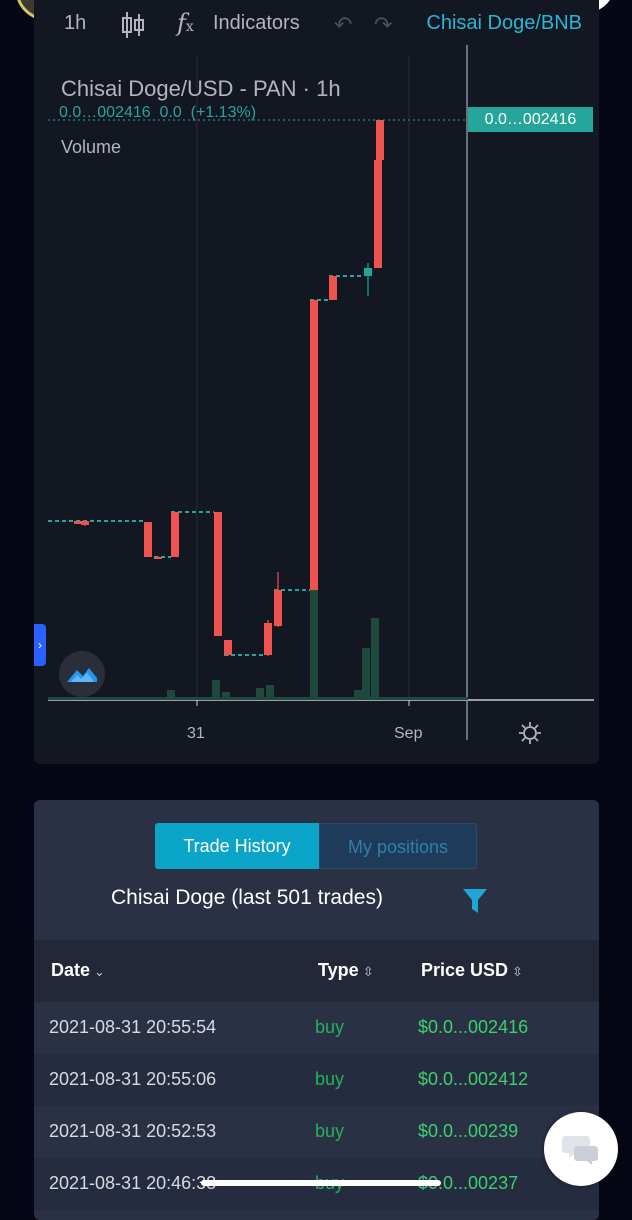  I want to click on tab-trade-history: Trade History, so click(237, 846).